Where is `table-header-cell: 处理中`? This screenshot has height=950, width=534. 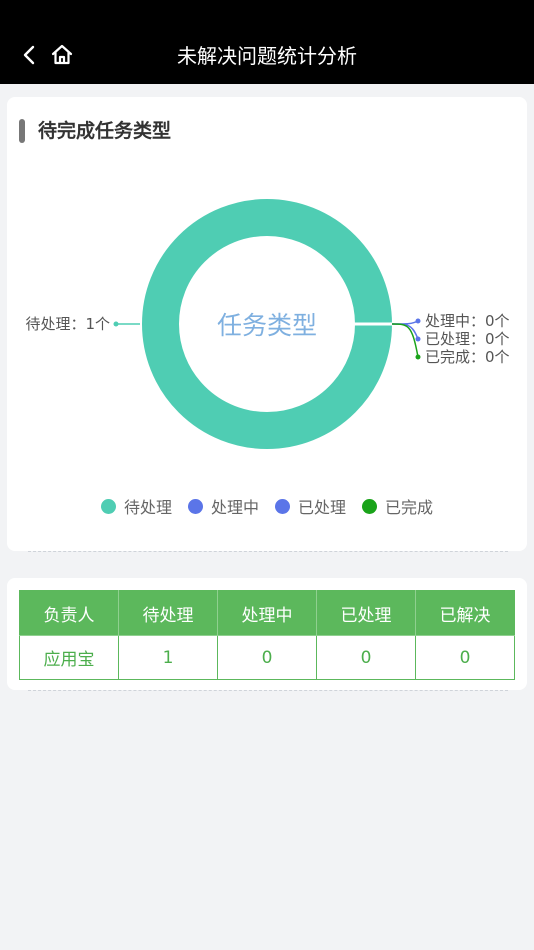
table-header-cell: 处理中 is located at coordinates (267, 613).